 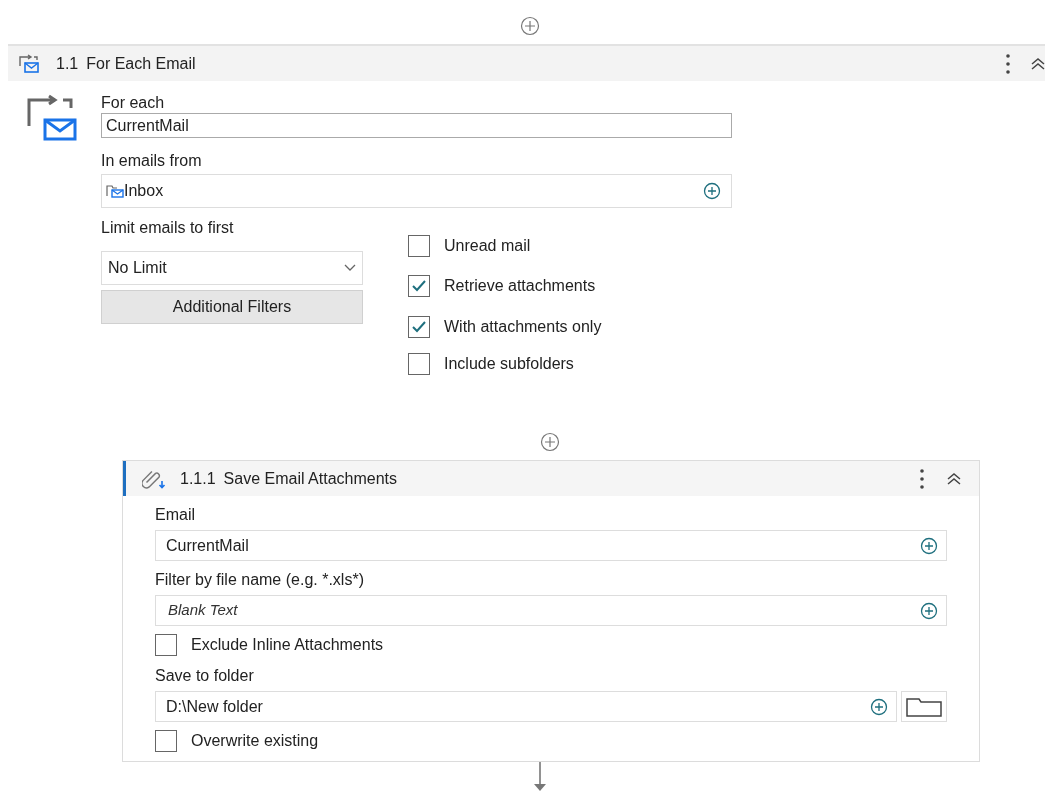 What do you see at coordinates (205, 676) in the screenshot?
I see `field-label: Save to folder` at bounding box center [205, 676].